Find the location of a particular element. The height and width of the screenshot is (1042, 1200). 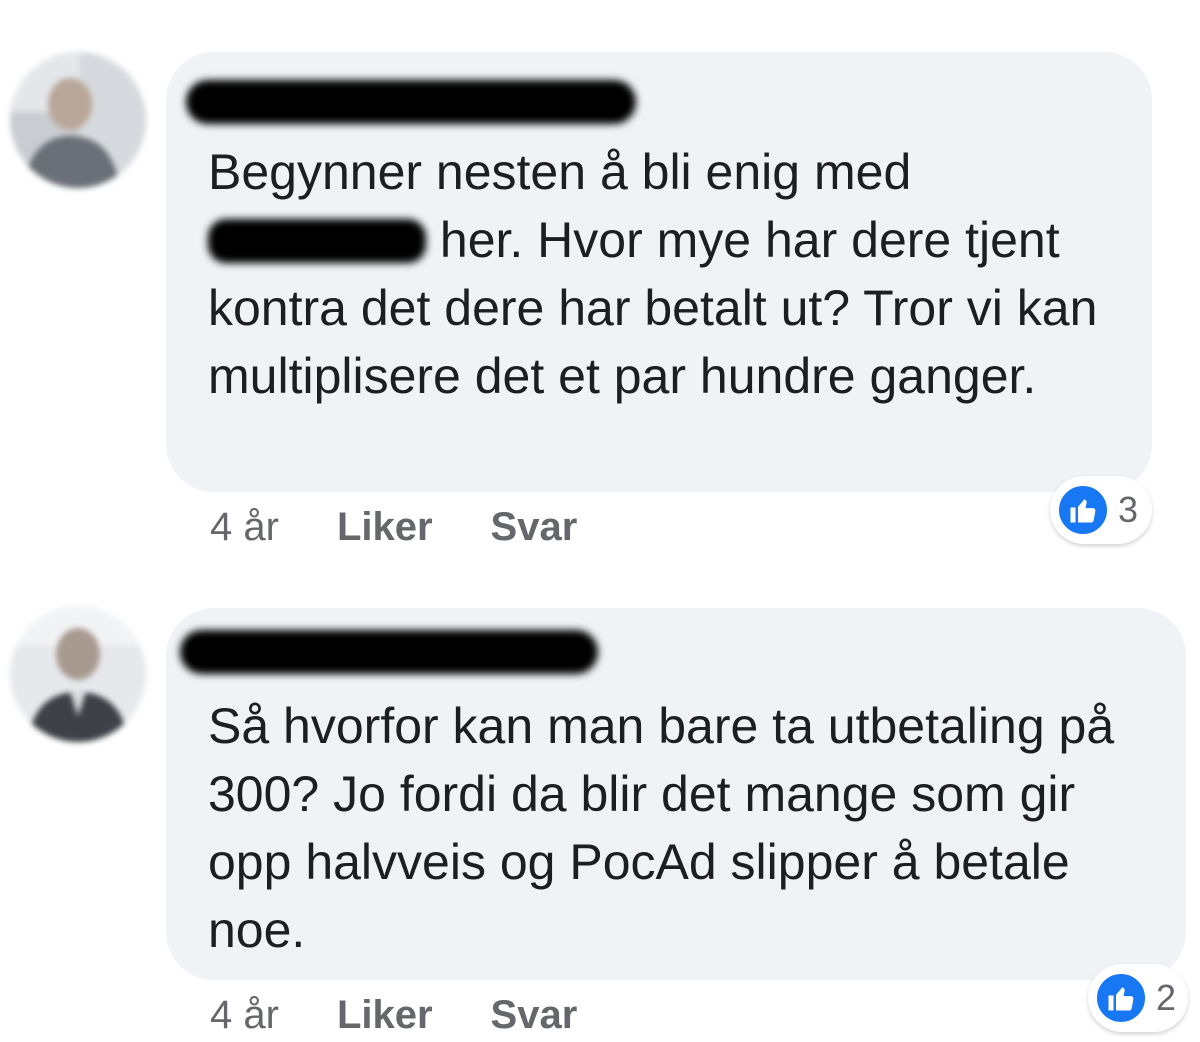

reaction-summary: 3 is located at coordinates (1101, 510).